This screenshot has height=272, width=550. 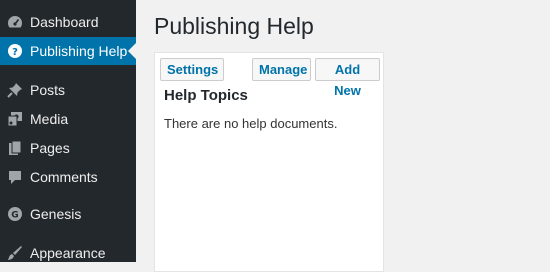 I want to click on sidebar-item-label: Pages, so click(x=50, y=148).